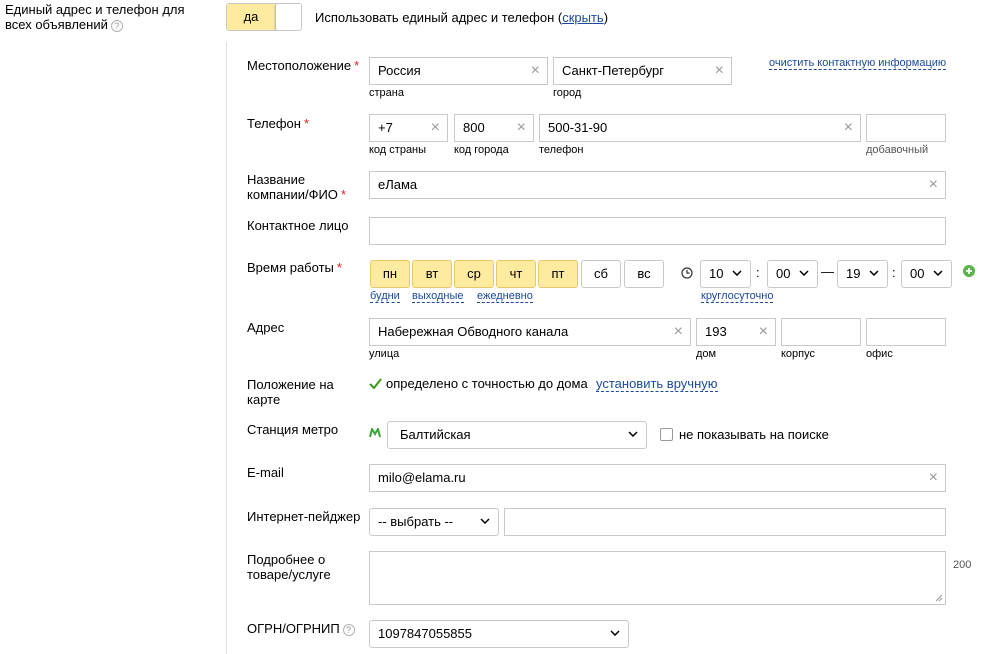 This screenshot has height=654, width=987. I want to click on toggle-on-label: да, so click(251, 17).